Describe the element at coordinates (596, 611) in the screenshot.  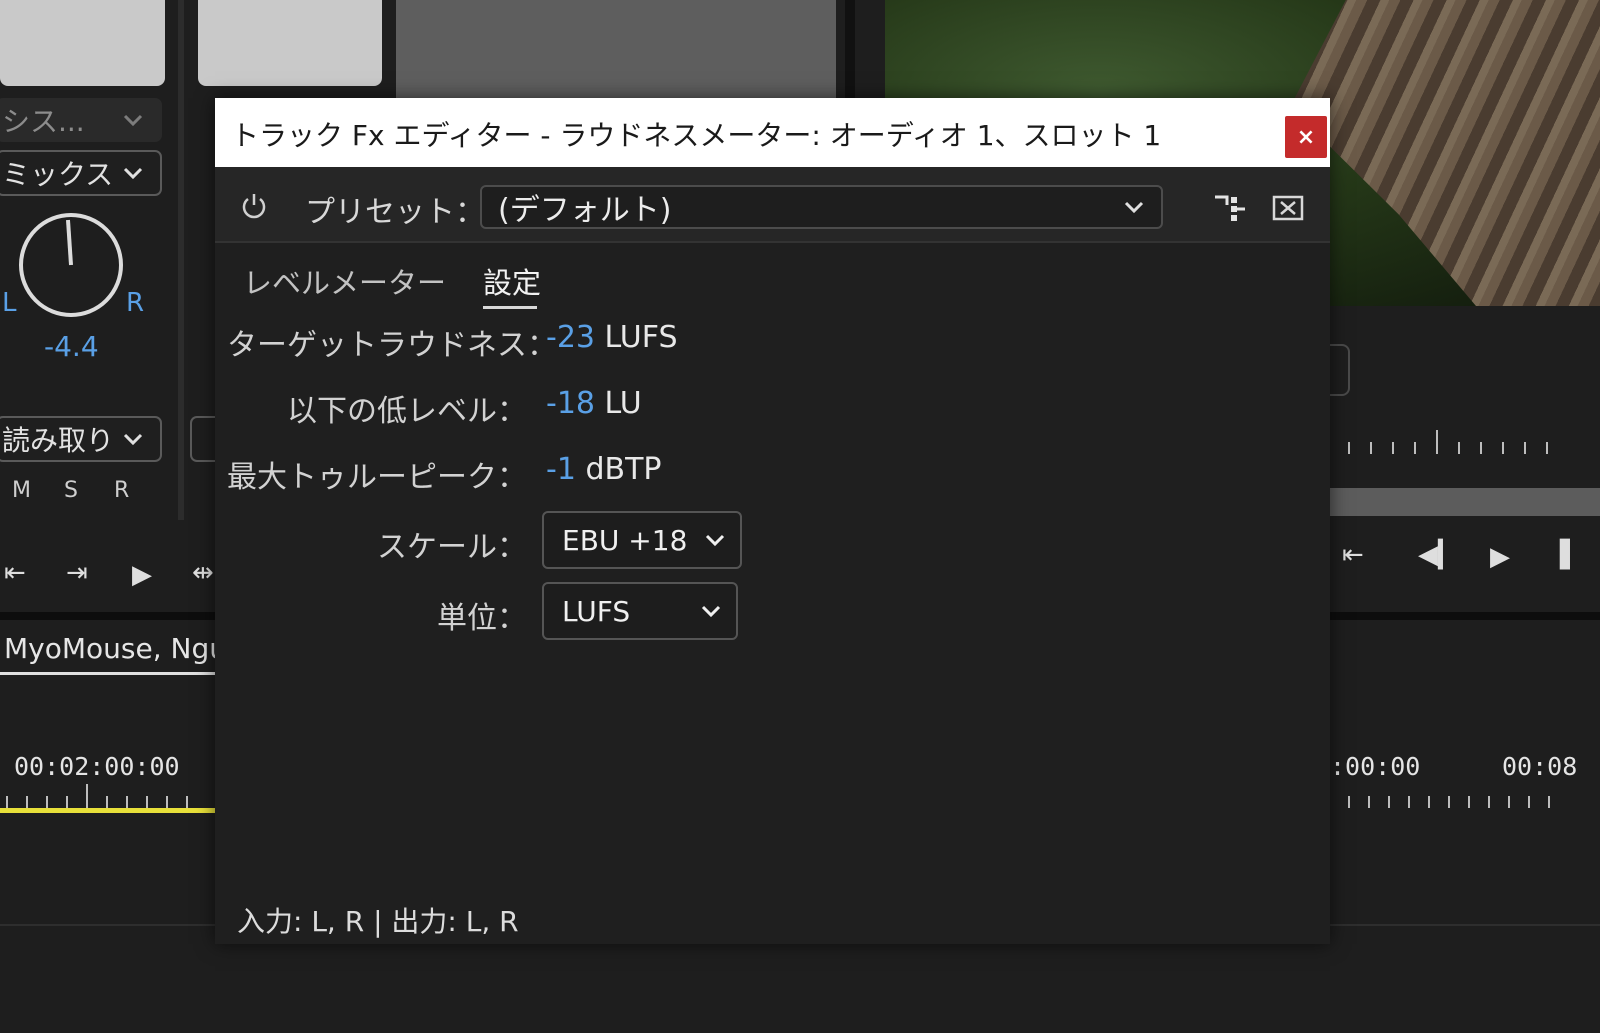
I see `unit-value: LUFS` at that location.